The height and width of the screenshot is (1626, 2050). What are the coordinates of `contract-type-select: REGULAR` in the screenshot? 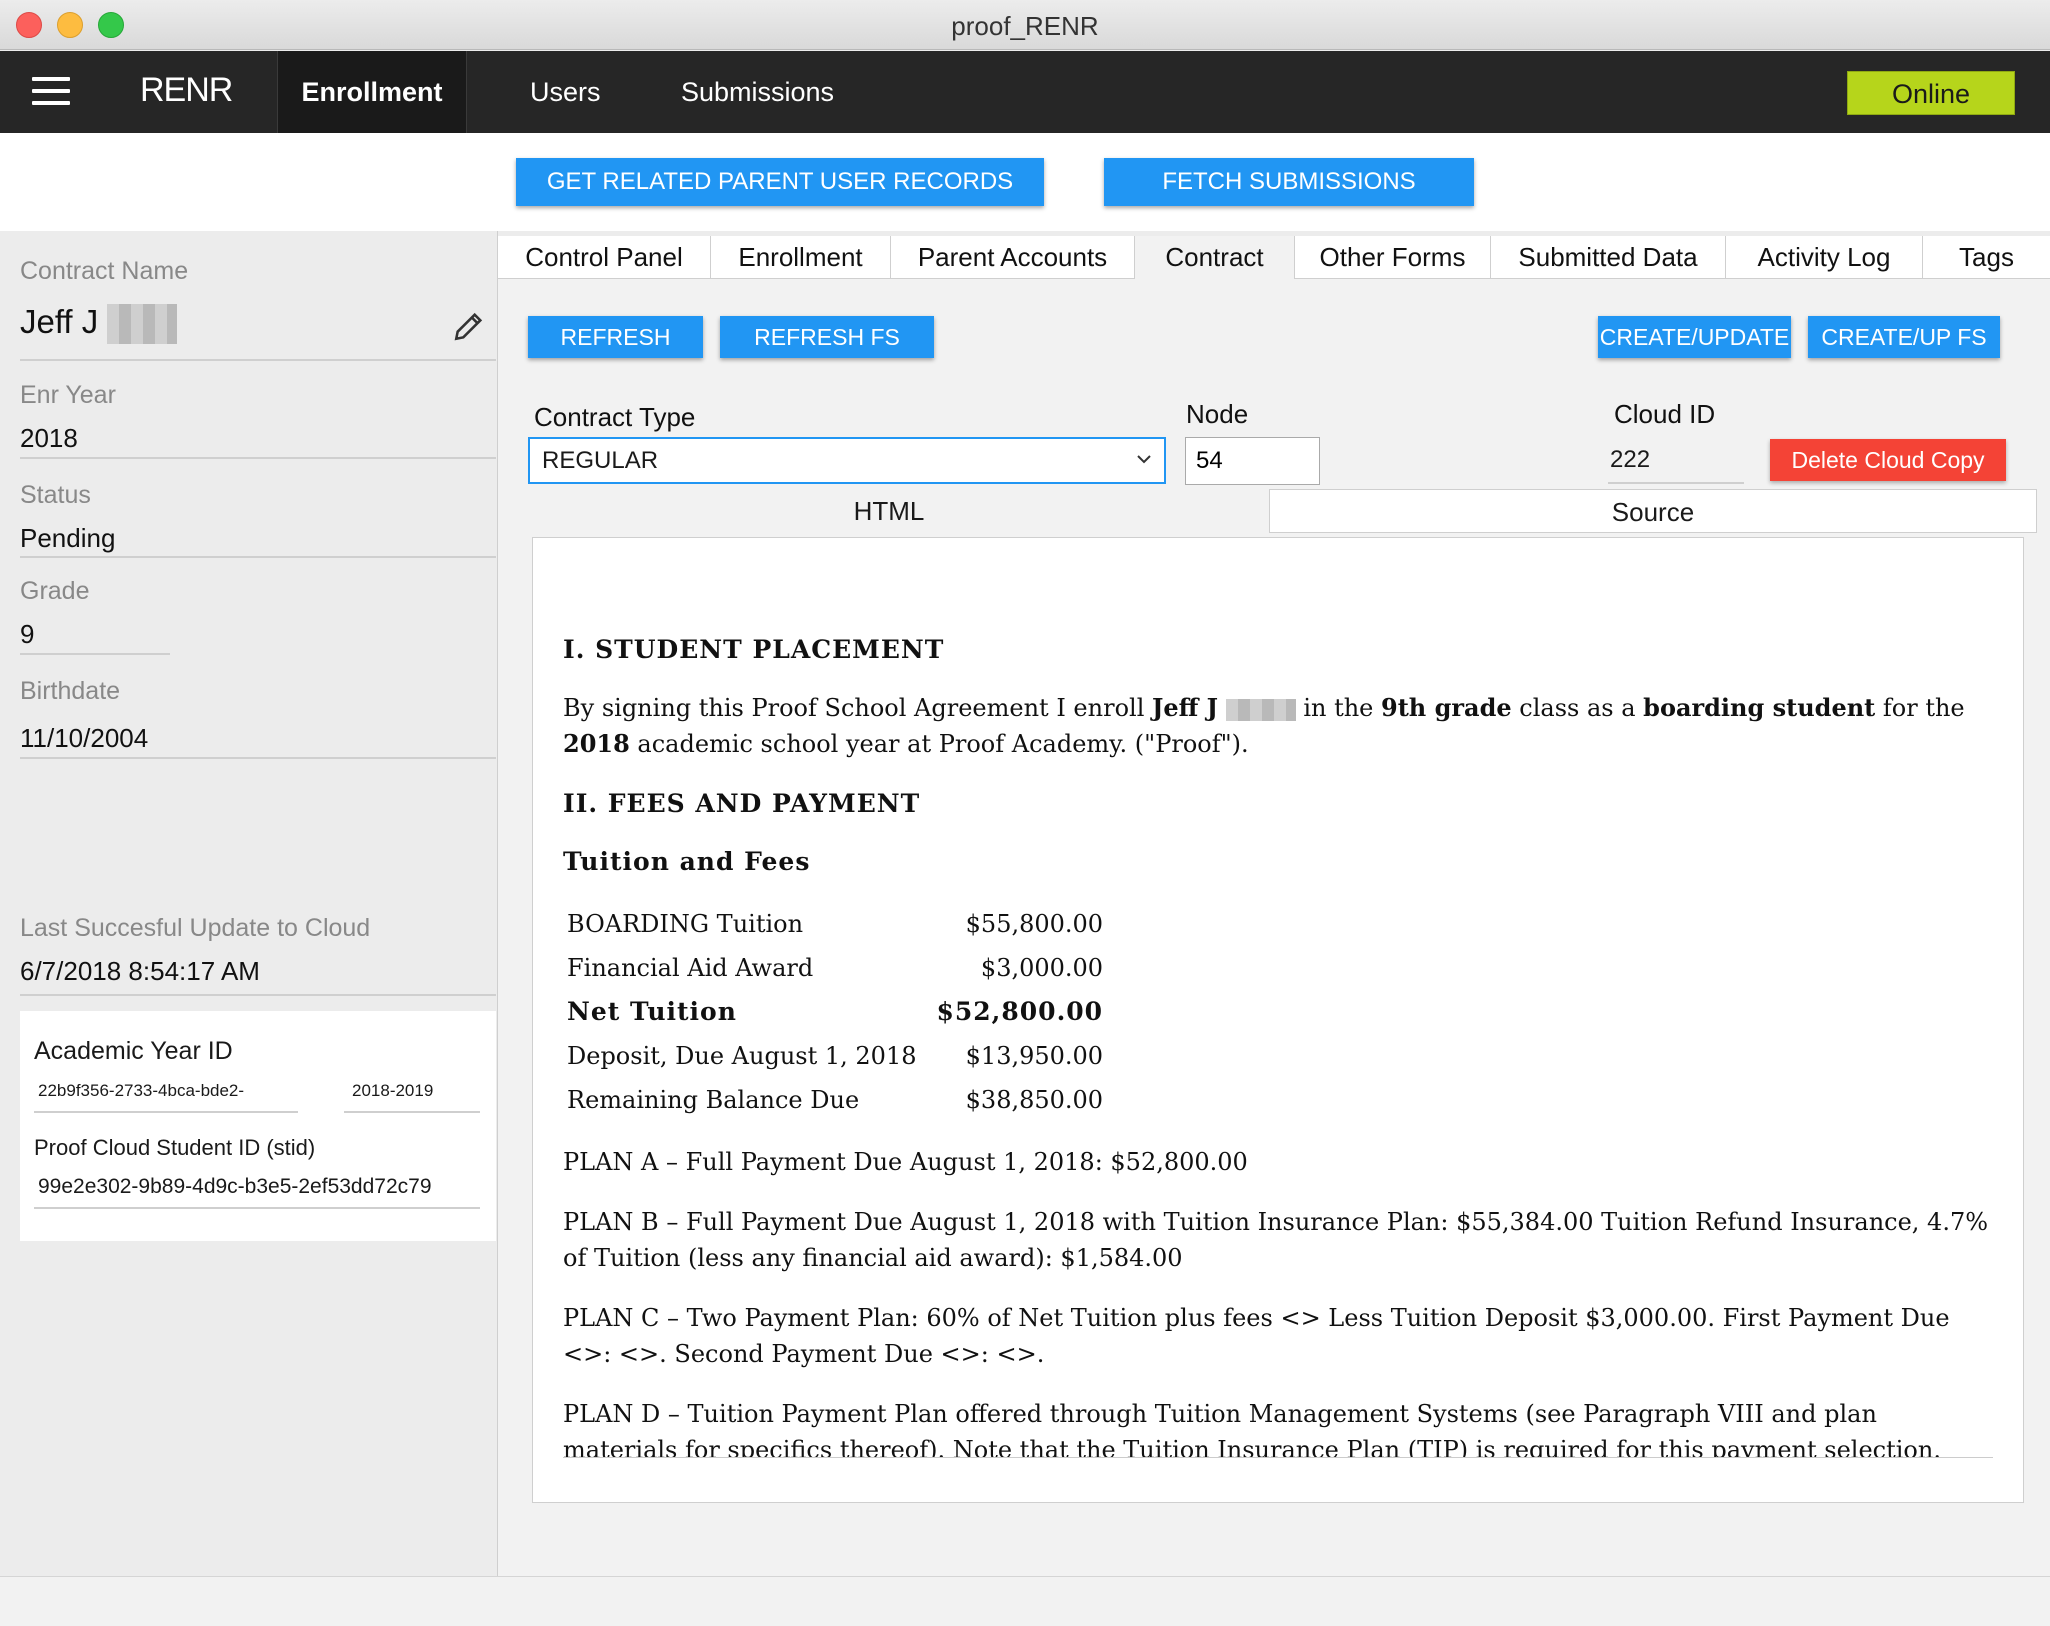 It's located at (847, 460).